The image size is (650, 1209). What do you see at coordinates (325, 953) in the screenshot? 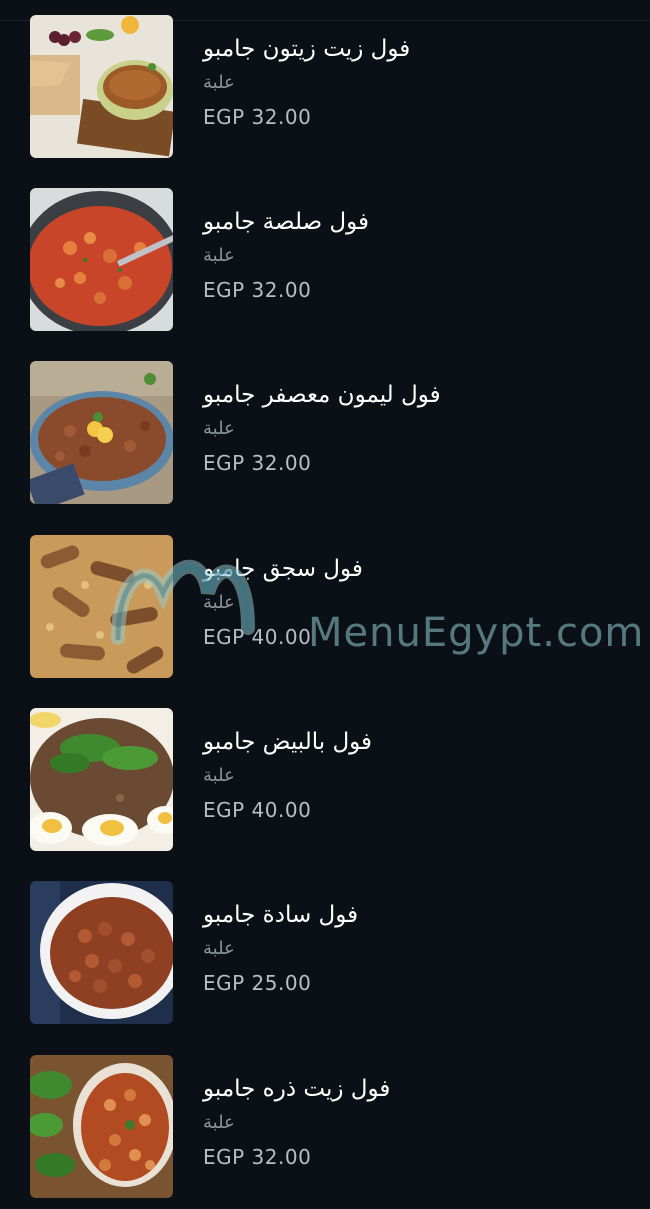
I see `menu-item-plain-fool: فول سادة جامبو علبة EGP 25.00` at bounding box center [325, 953].